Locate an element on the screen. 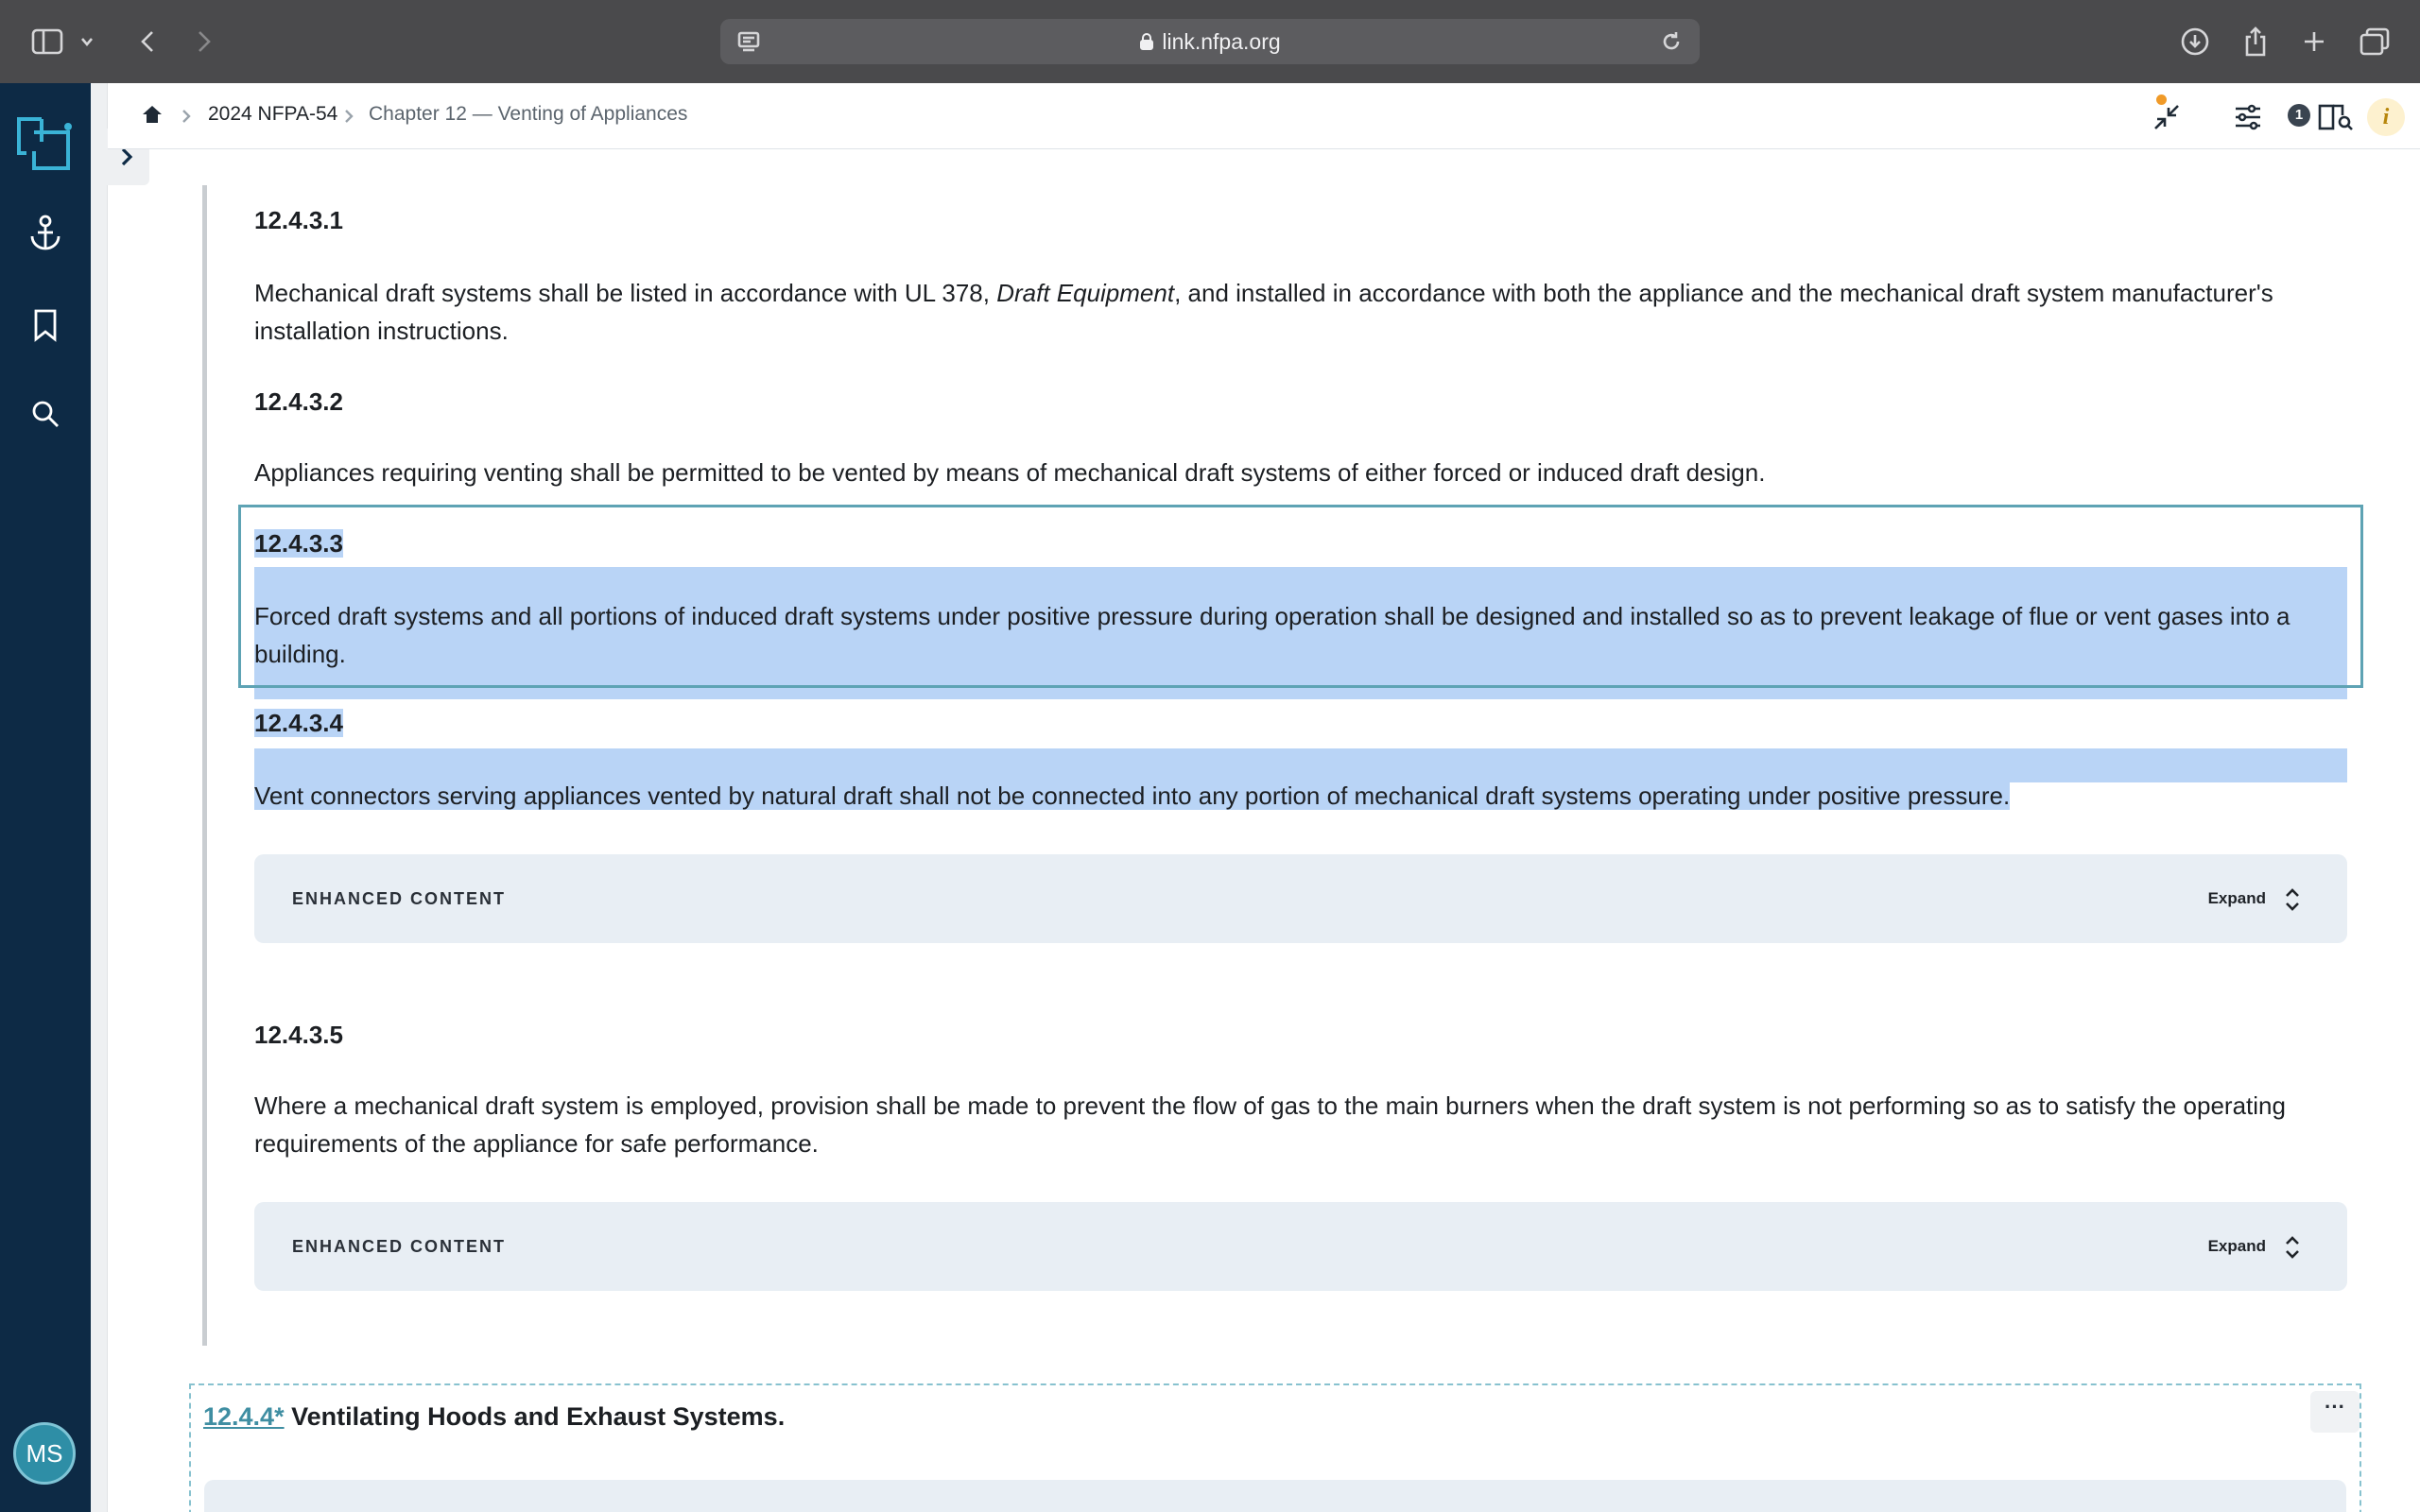 The height and width of the screenshot is (1512, 2420). info-icon: i is located at coordinates (2386, 117).